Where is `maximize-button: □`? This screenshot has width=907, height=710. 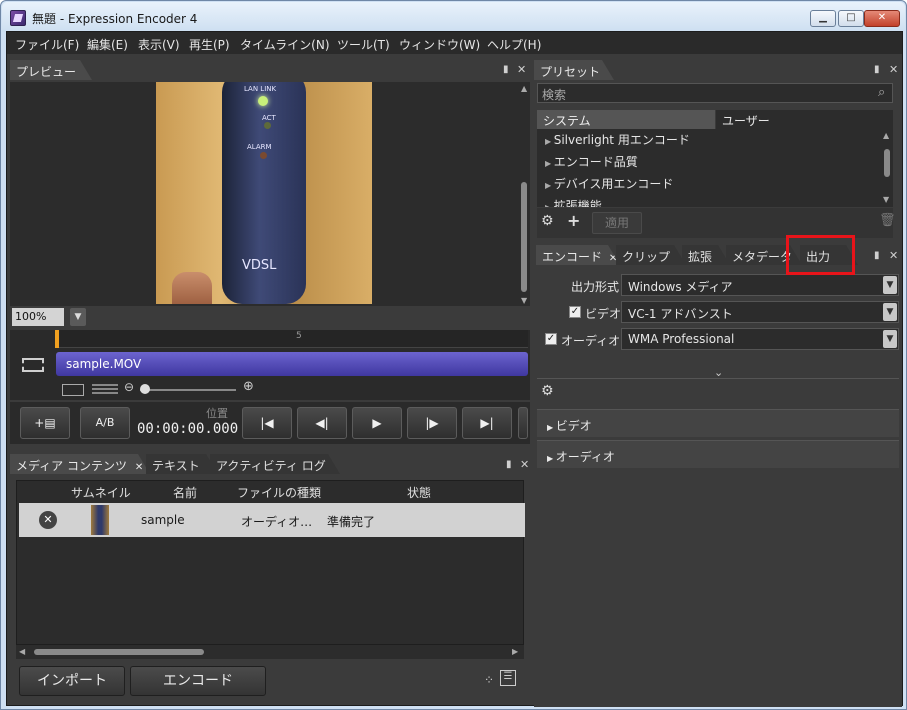
maximize-button: □ is located at coordinates (851, 18).